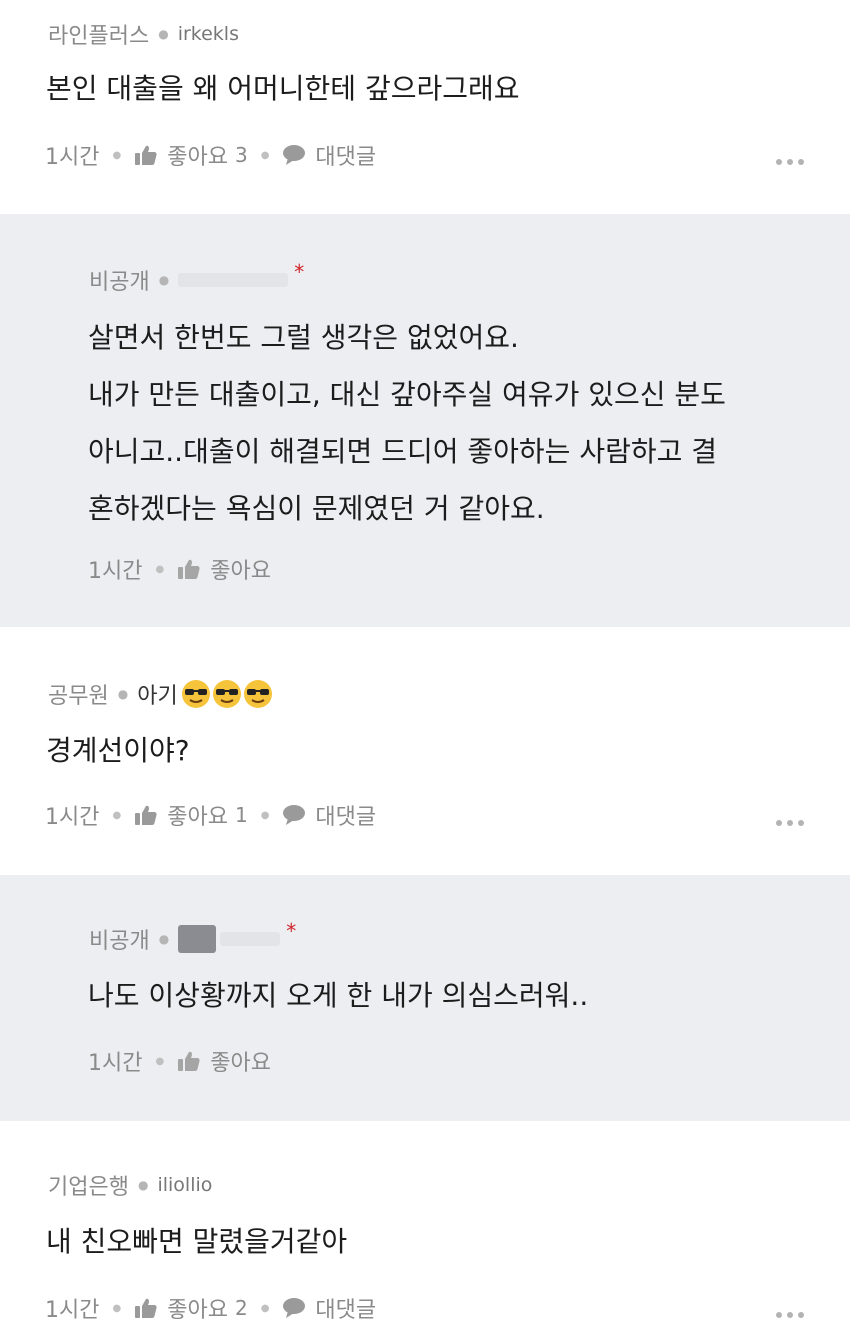 Image resolution: width=850 pixels, height=1342 pixels. I want to click on comment-text: 나도 이상황까지 오게 한 내가 의심스러워.., so click(338, 995).